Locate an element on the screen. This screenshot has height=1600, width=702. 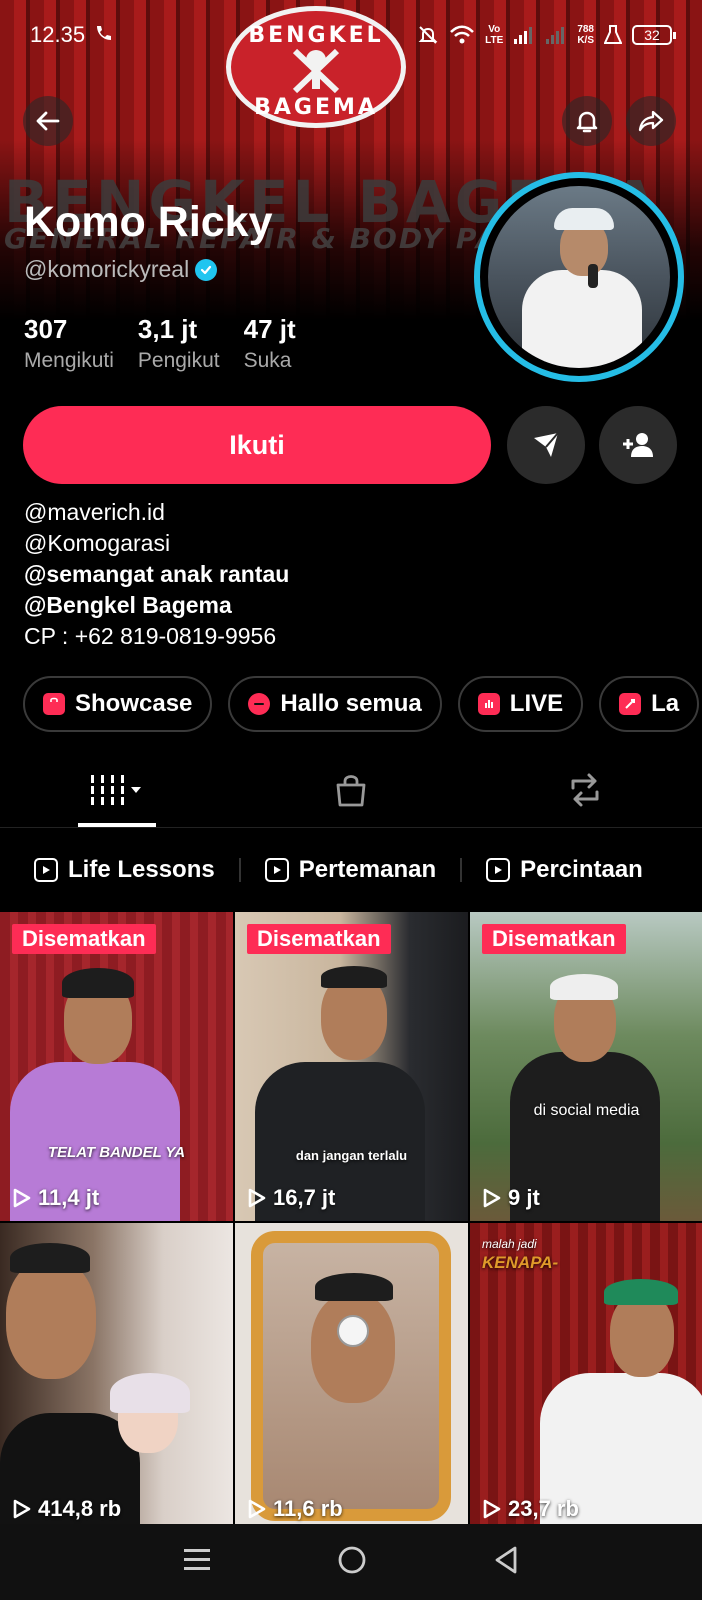
status-bar: 12.35 Vo LTE 788 K/S 32 is located at coordinates (351, 35).